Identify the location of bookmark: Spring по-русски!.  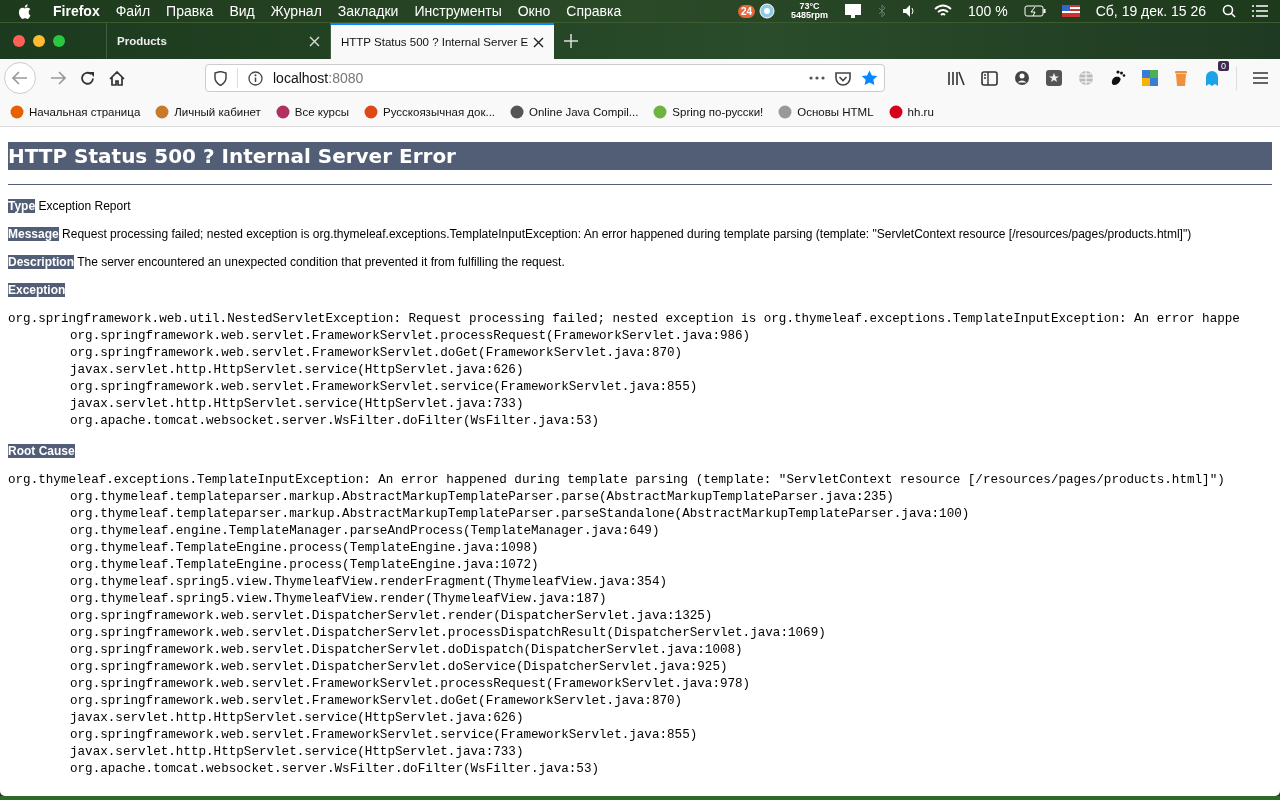
(708, 111).